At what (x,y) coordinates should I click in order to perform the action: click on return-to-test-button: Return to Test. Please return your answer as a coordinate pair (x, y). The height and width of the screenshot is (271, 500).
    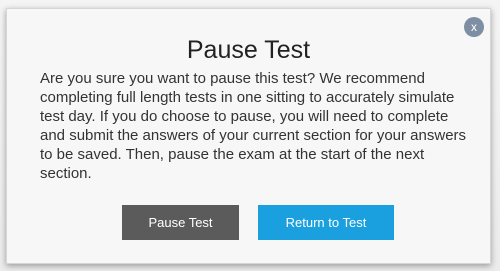
    Looking at the image, I should click on (326, 222).